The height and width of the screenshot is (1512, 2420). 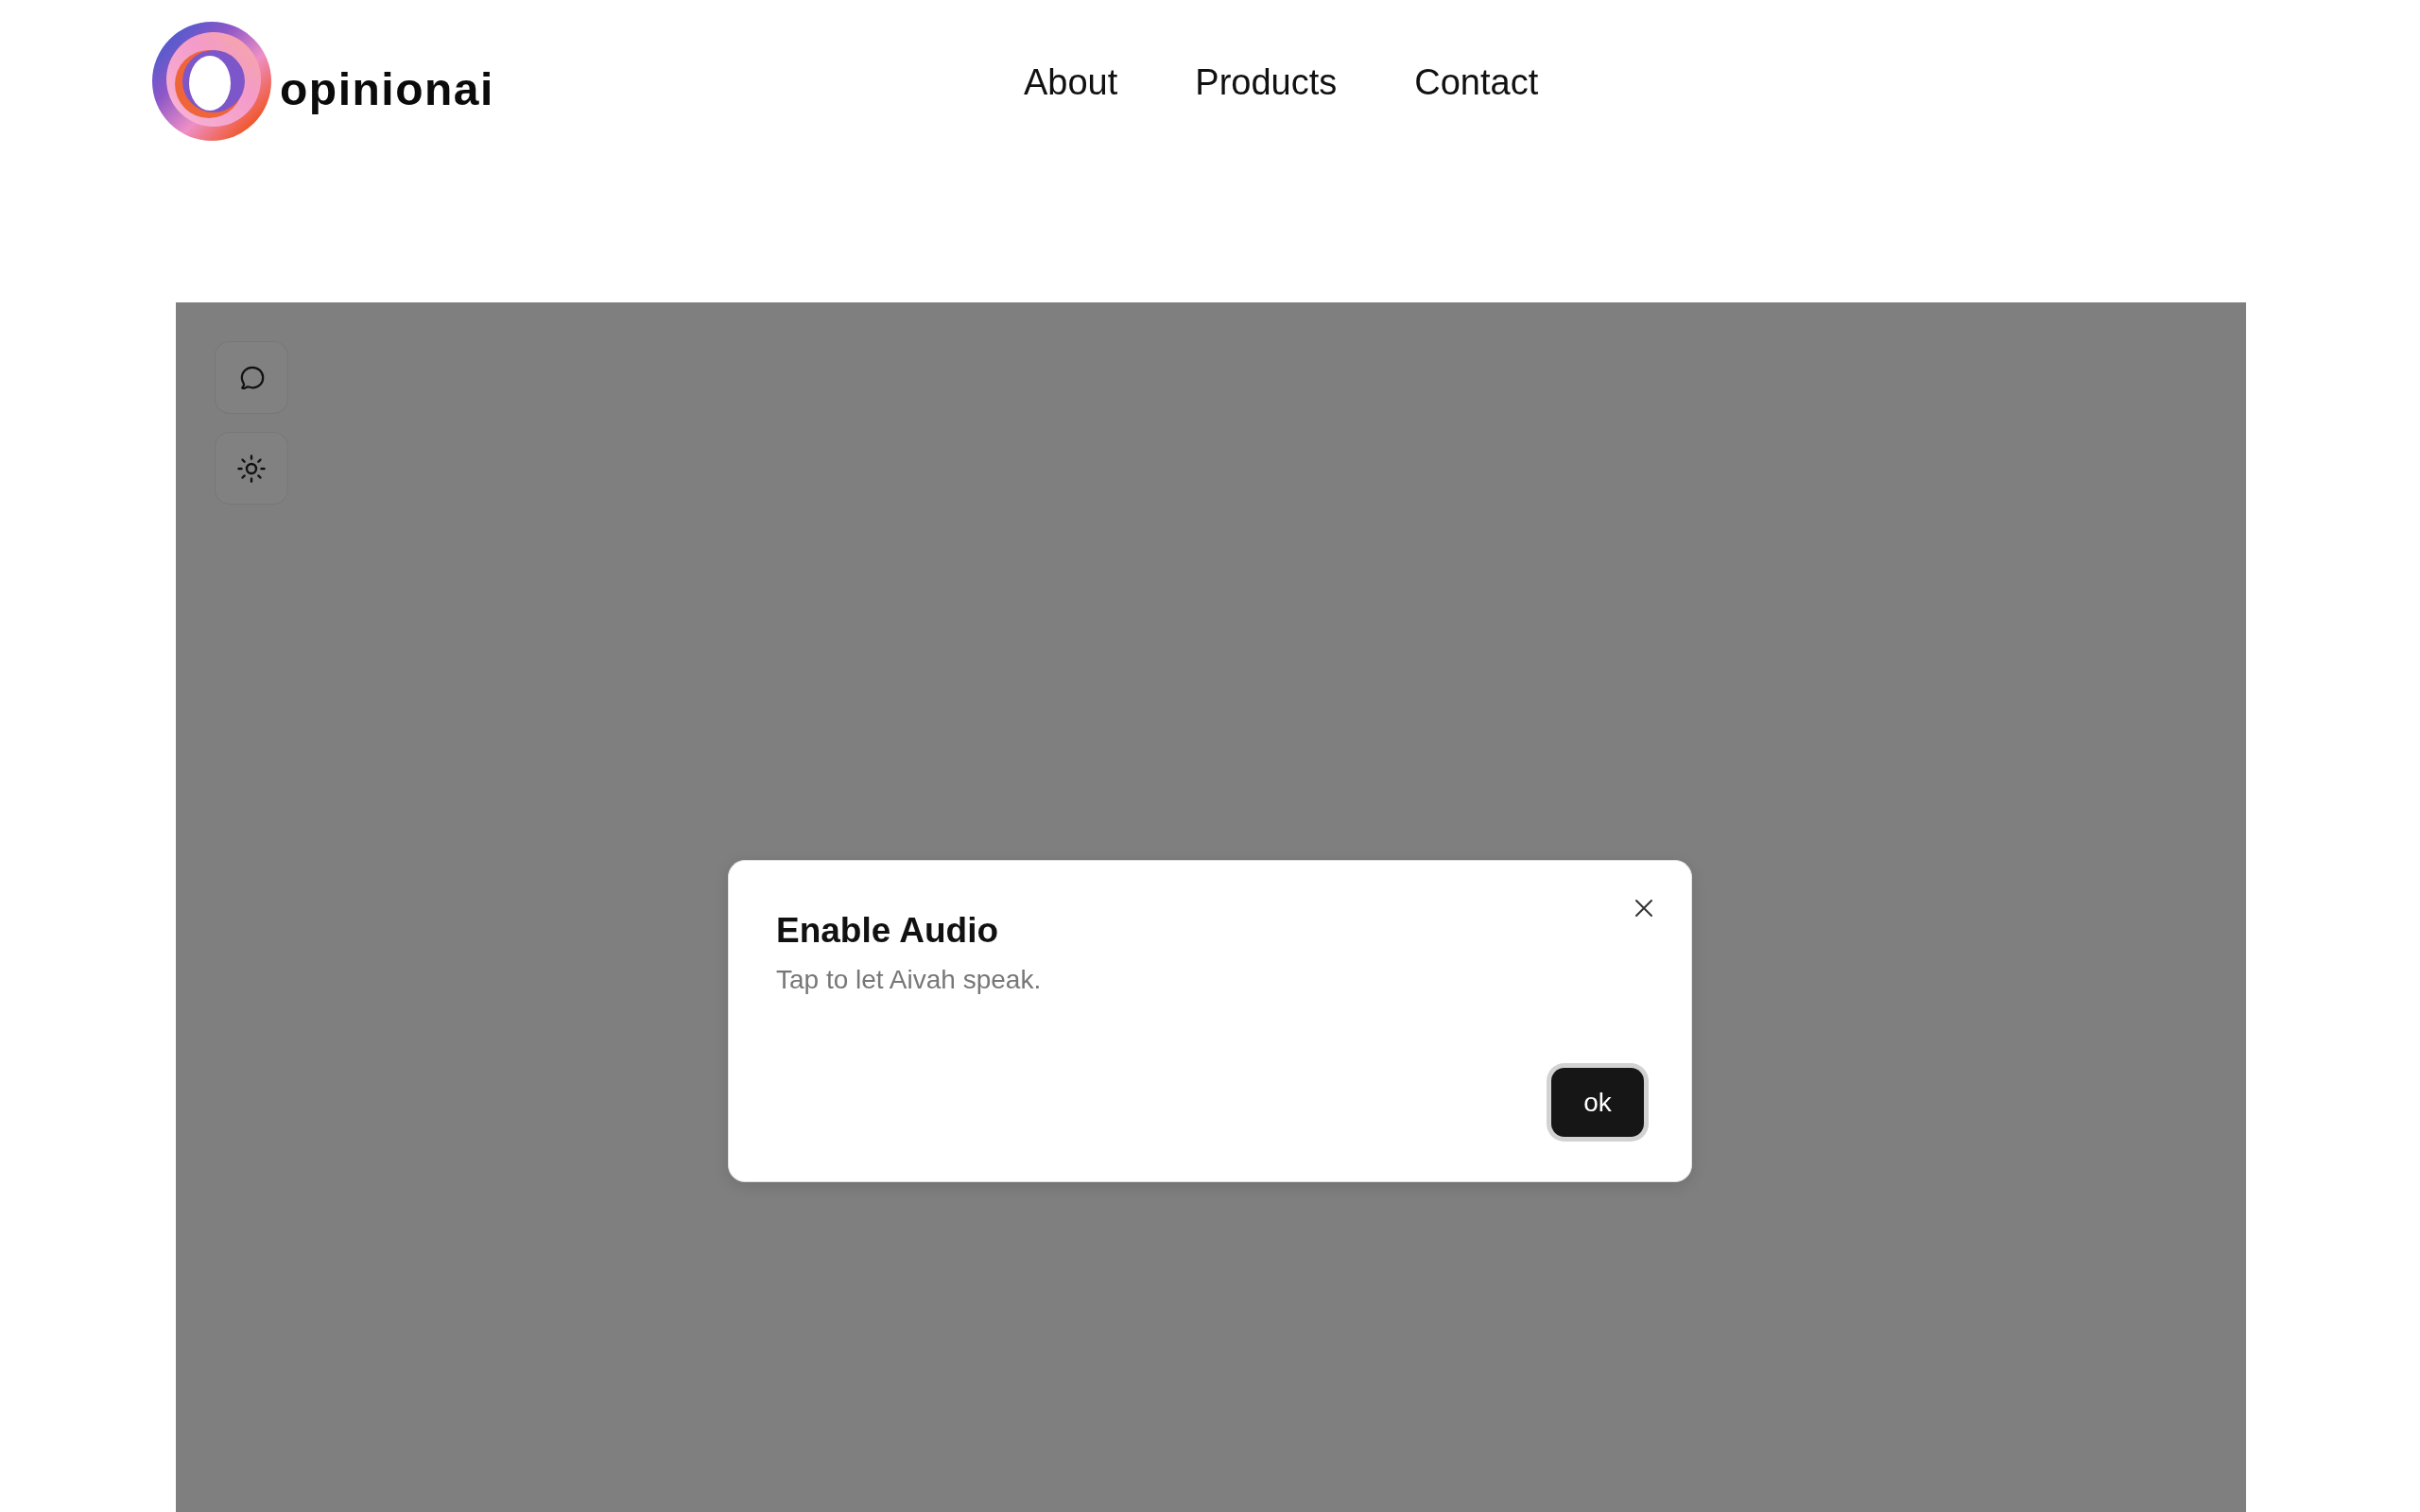 I want to click on nav-link: About, so click(x=1071, y=83).